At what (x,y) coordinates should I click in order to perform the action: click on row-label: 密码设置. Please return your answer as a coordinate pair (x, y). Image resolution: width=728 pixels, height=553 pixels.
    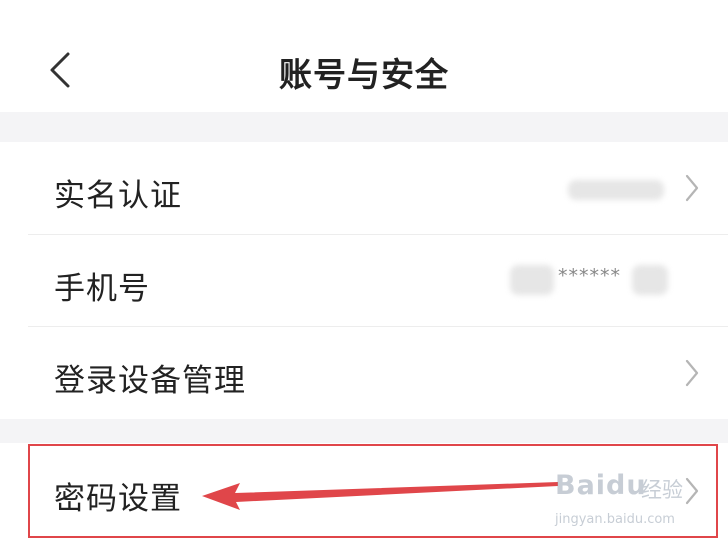
    Looking at the image, I should click on (118, 499).